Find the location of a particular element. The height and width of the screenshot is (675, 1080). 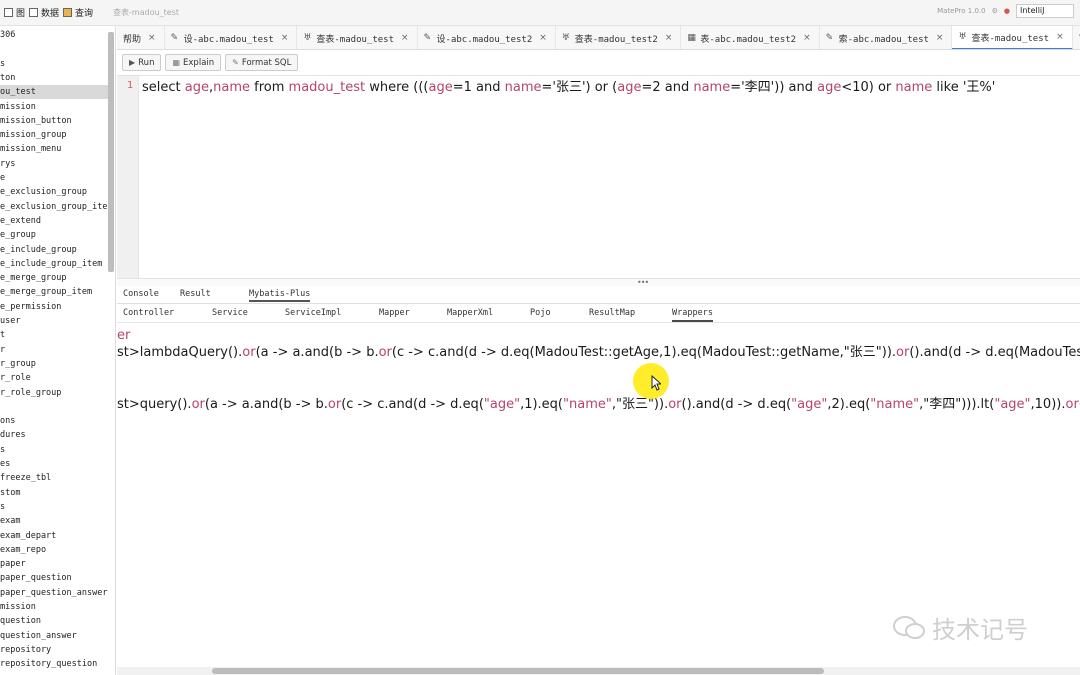

horizontal-scrollbar is located at coordinates (598, 671).